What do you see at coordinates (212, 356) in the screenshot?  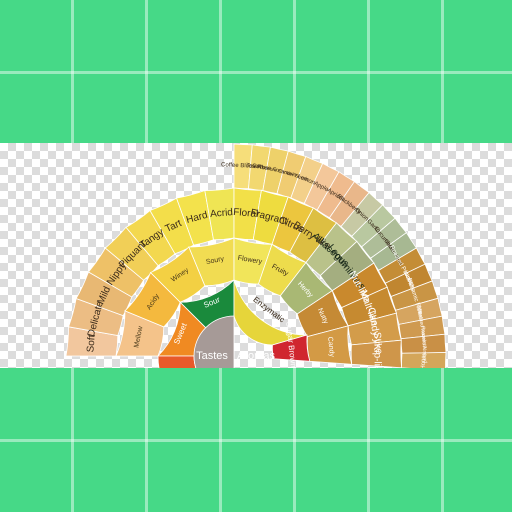 I see `center-label-tastes: Tastes` at bounding box center [212, 356].